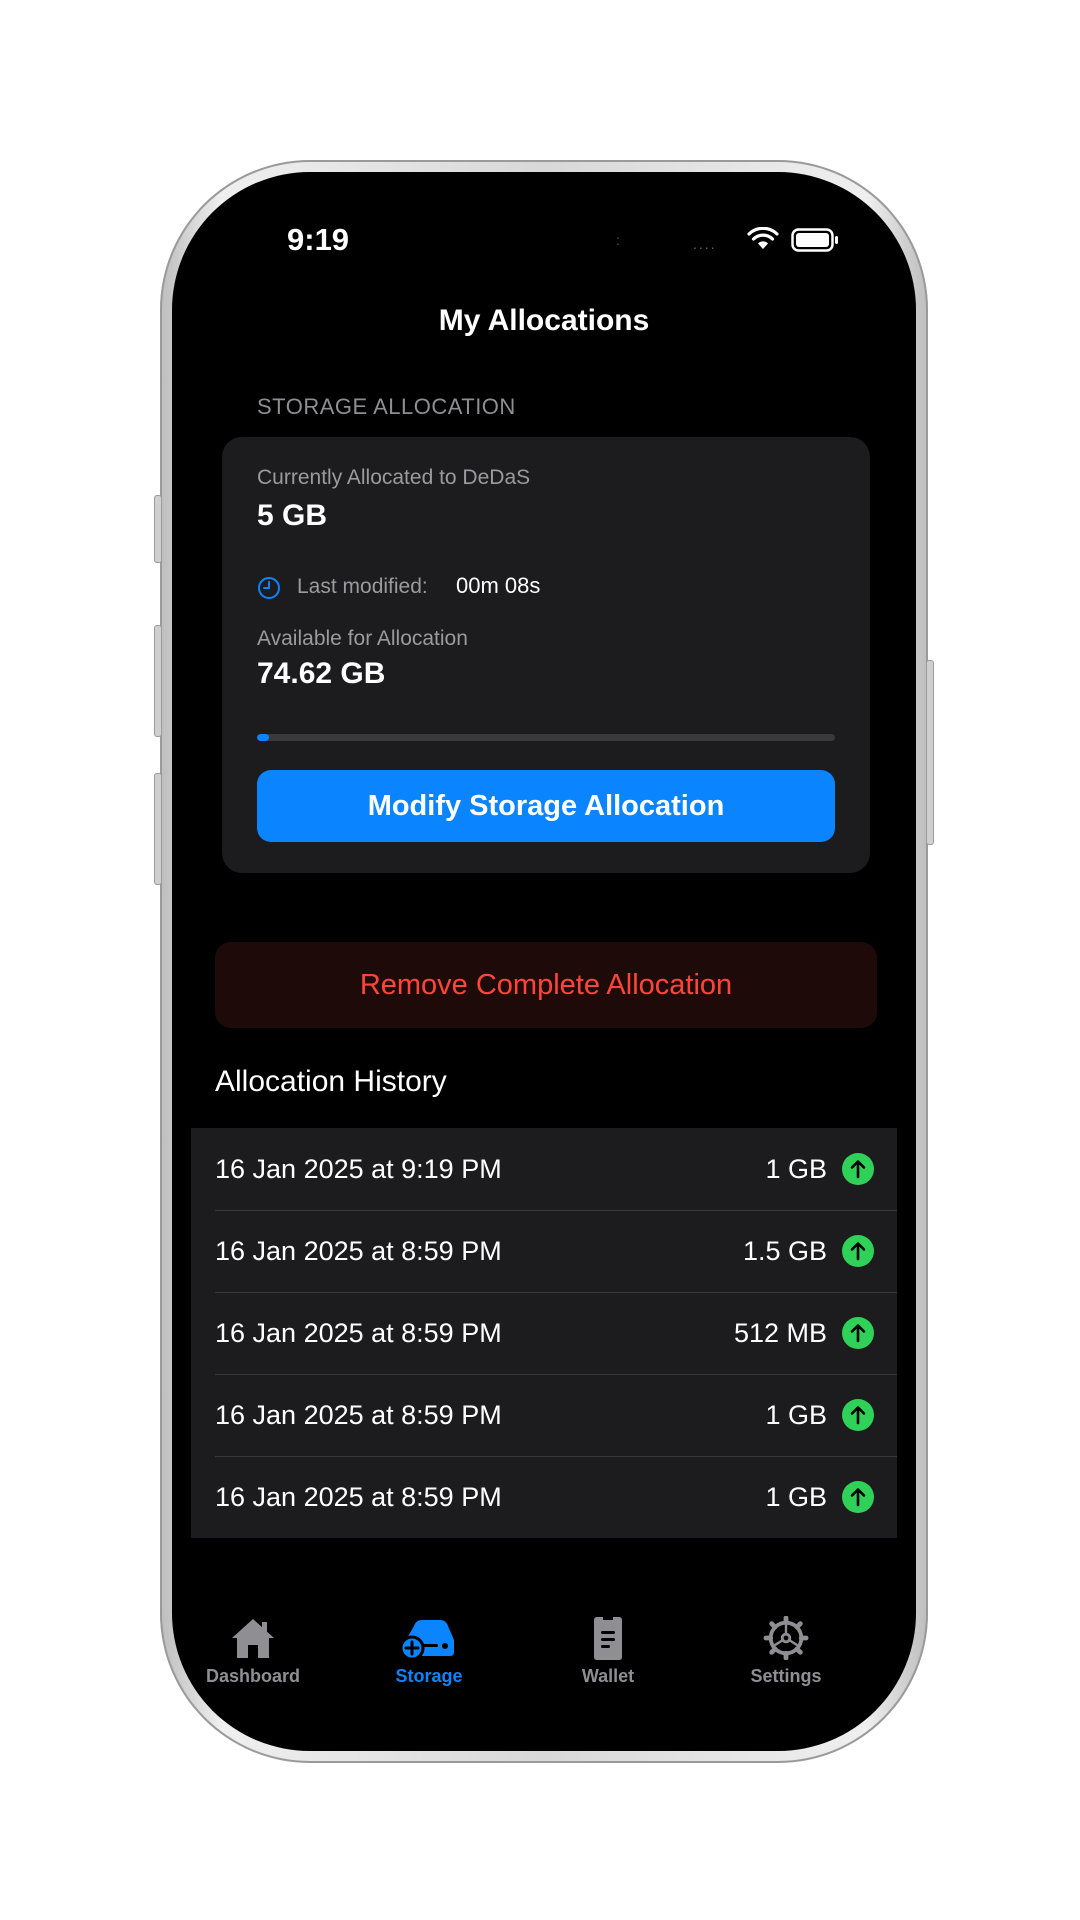 This screenshot has height=1920, width=1080. I want to click on status-time: 9:19, so click(318, 239).